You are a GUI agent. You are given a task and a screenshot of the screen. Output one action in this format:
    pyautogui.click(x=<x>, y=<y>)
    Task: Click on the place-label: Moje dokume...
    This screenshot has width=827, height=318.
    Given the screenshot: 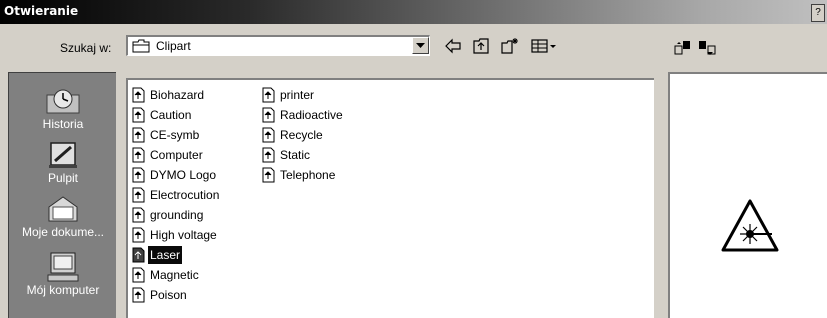 What is the action you would take?
    pyautogui.click(x=63, y=232)
    